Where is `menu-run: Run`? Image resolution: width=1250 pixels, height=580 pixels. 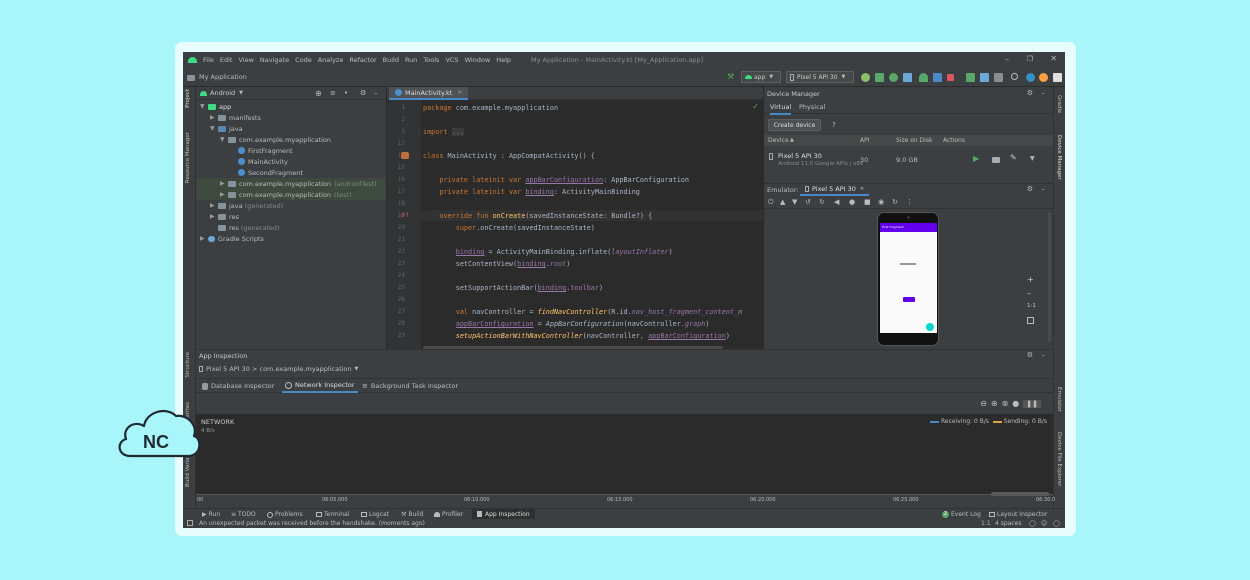
menu-run: Run is located at coordinates (411, 60).